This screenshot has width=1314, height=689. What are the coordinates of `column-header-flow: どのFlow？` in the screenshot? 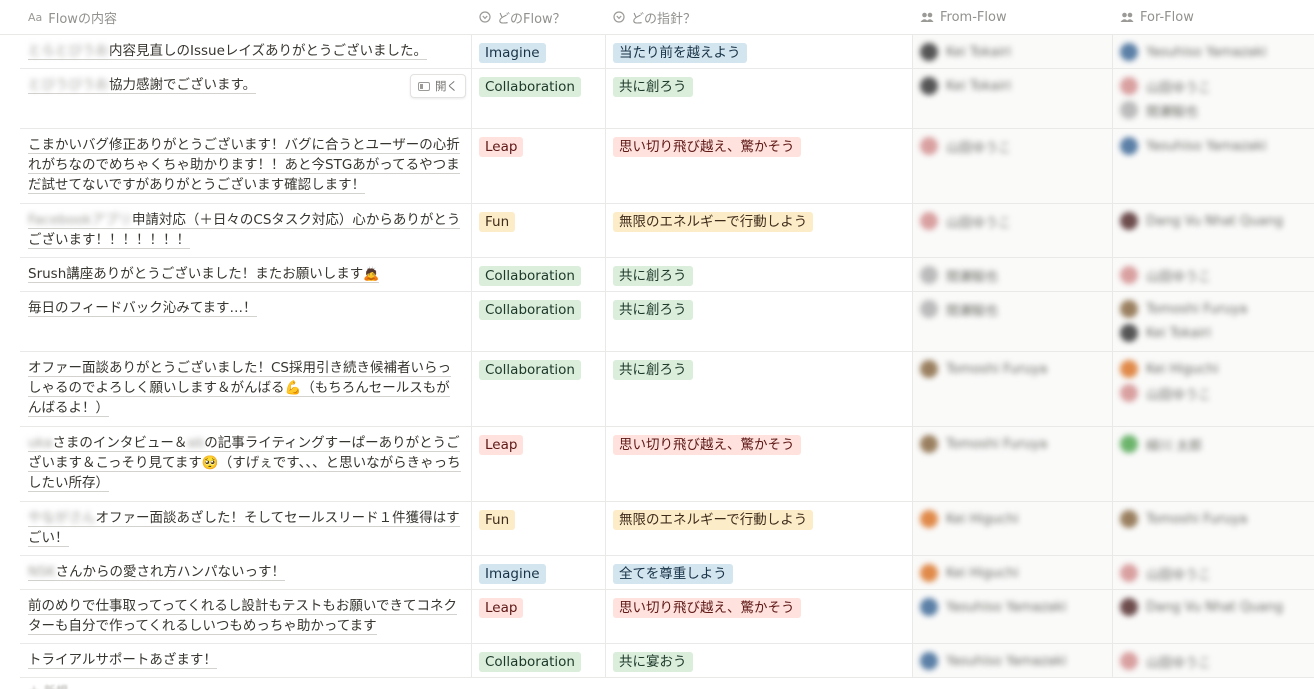 It's located at (538, 17).